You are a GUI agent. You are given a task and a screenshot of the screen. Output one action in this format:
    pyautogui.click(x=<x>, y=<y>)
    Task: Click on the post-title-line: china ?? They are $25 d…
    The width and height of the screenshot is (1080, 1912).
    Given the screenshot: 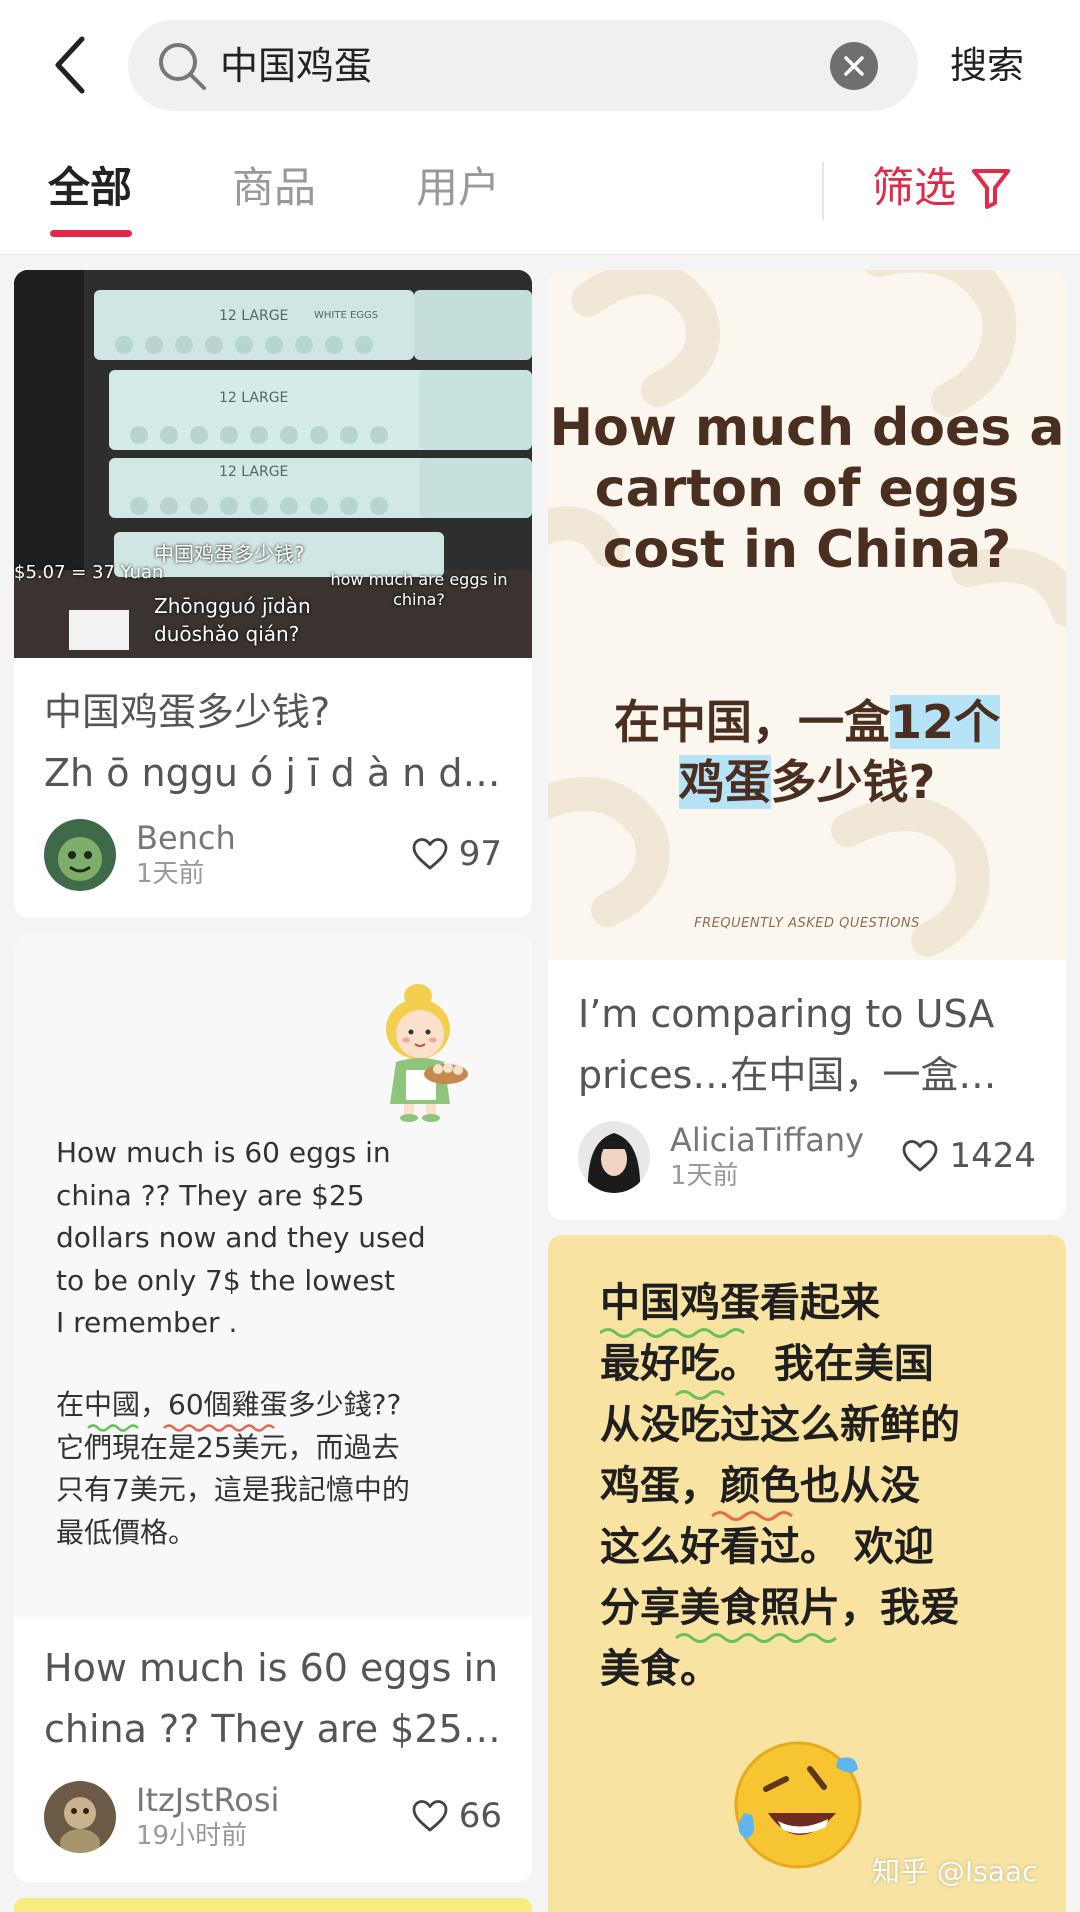 What is the action you would take?
    pyautogui.click(x=273, y=1729)
    